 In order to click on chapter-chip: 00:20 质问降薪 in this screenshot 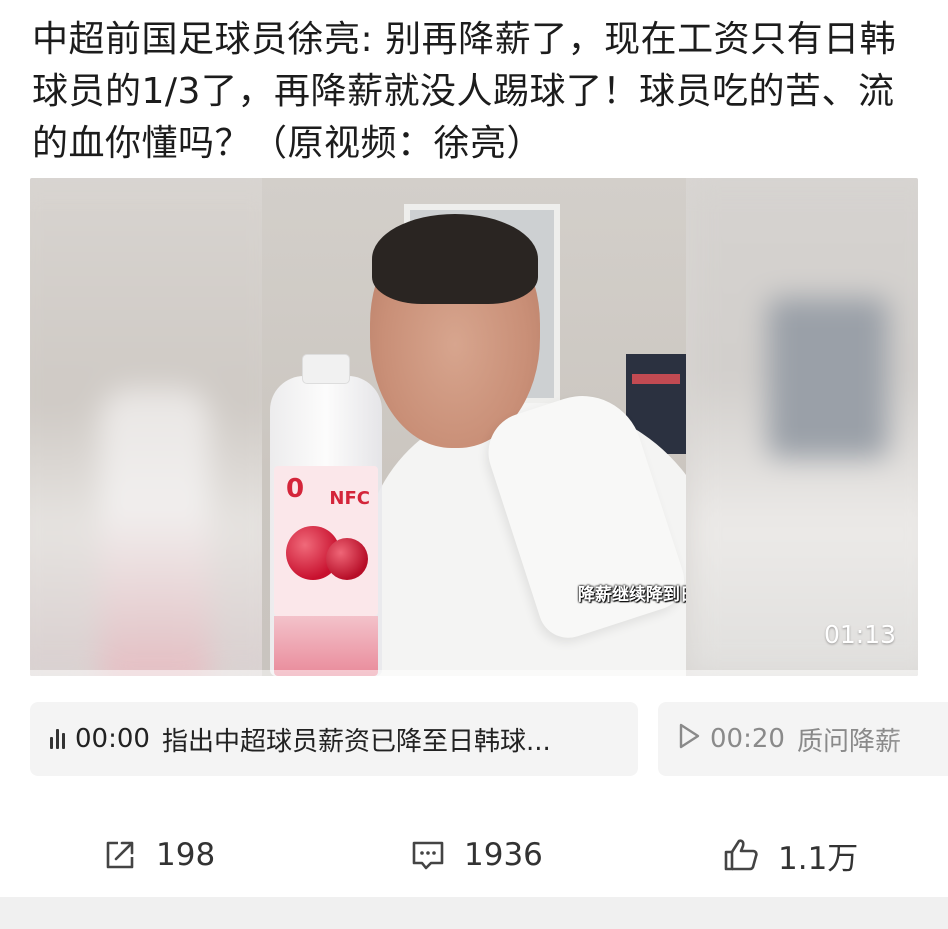, I will do `click(803, 739)`.